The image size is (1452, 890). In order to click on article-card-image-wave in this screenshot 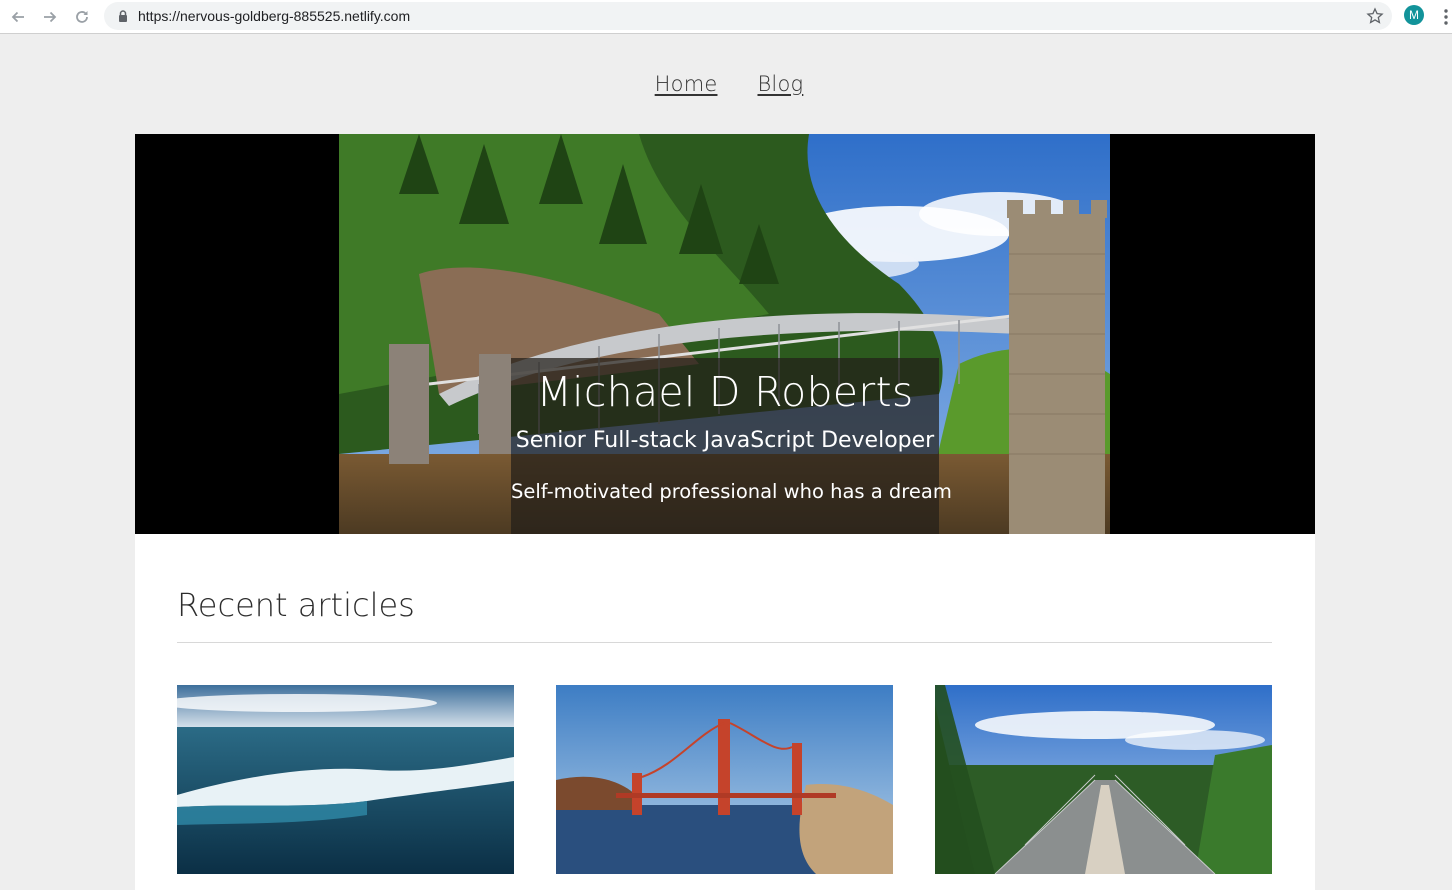, I will do `click(345, 779)`.